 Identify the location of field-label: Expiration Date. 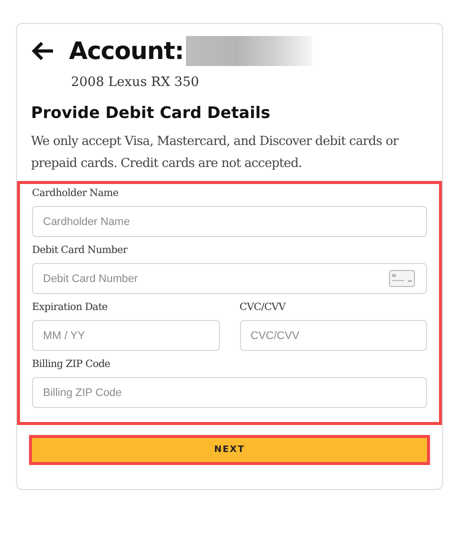
(70, 307).